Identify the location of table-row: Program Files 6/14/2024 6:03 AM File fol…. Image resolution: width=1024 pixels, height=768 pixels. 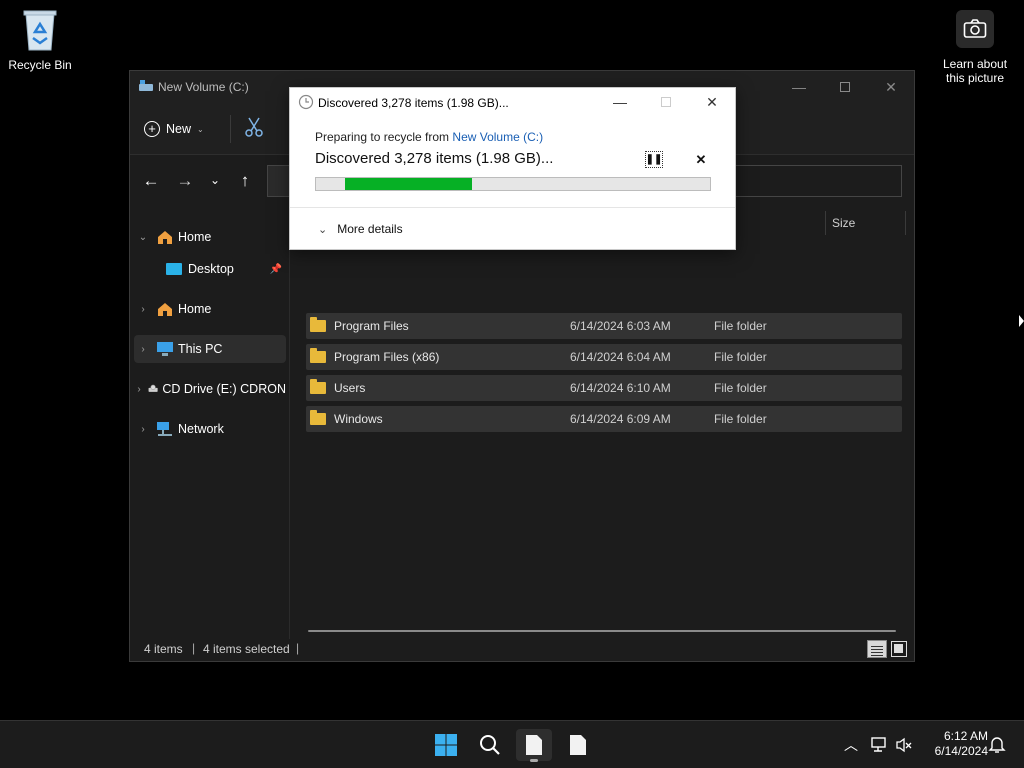
(604, 326).